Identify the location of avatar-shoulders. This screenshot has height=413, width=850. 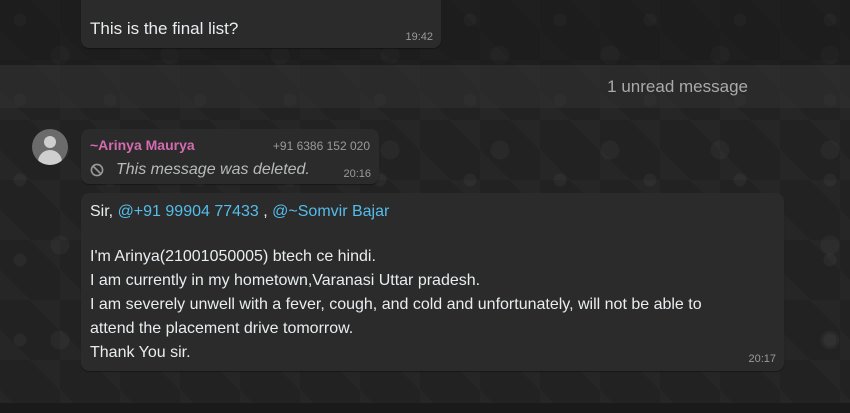
(50, 157).